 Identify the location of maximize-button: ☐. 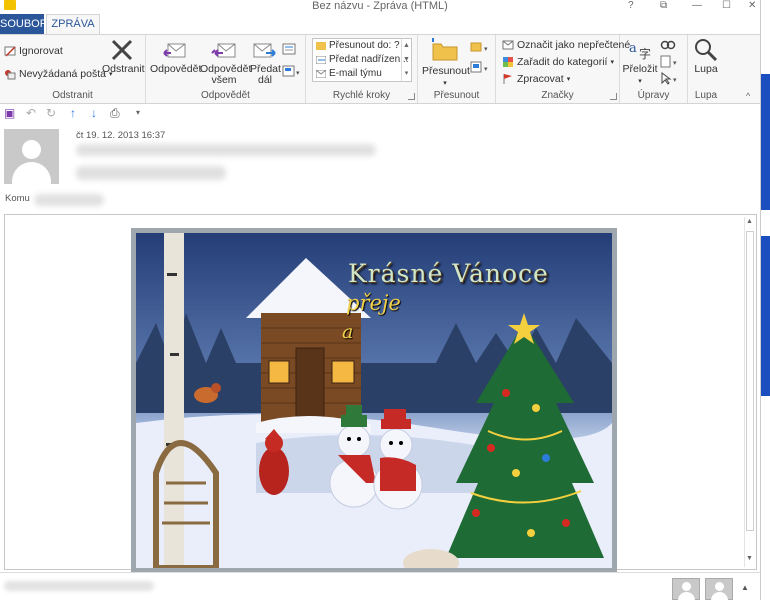
(726, 5).